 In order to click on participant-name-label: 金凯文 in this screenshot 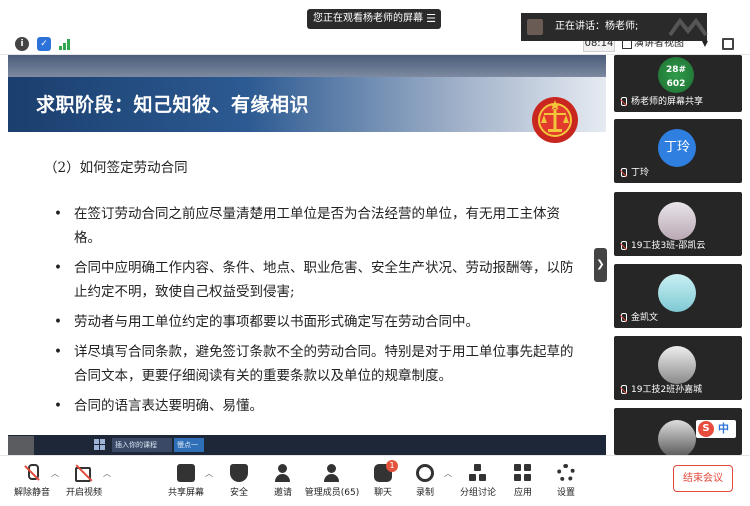, I will do `click(638, 318)`.